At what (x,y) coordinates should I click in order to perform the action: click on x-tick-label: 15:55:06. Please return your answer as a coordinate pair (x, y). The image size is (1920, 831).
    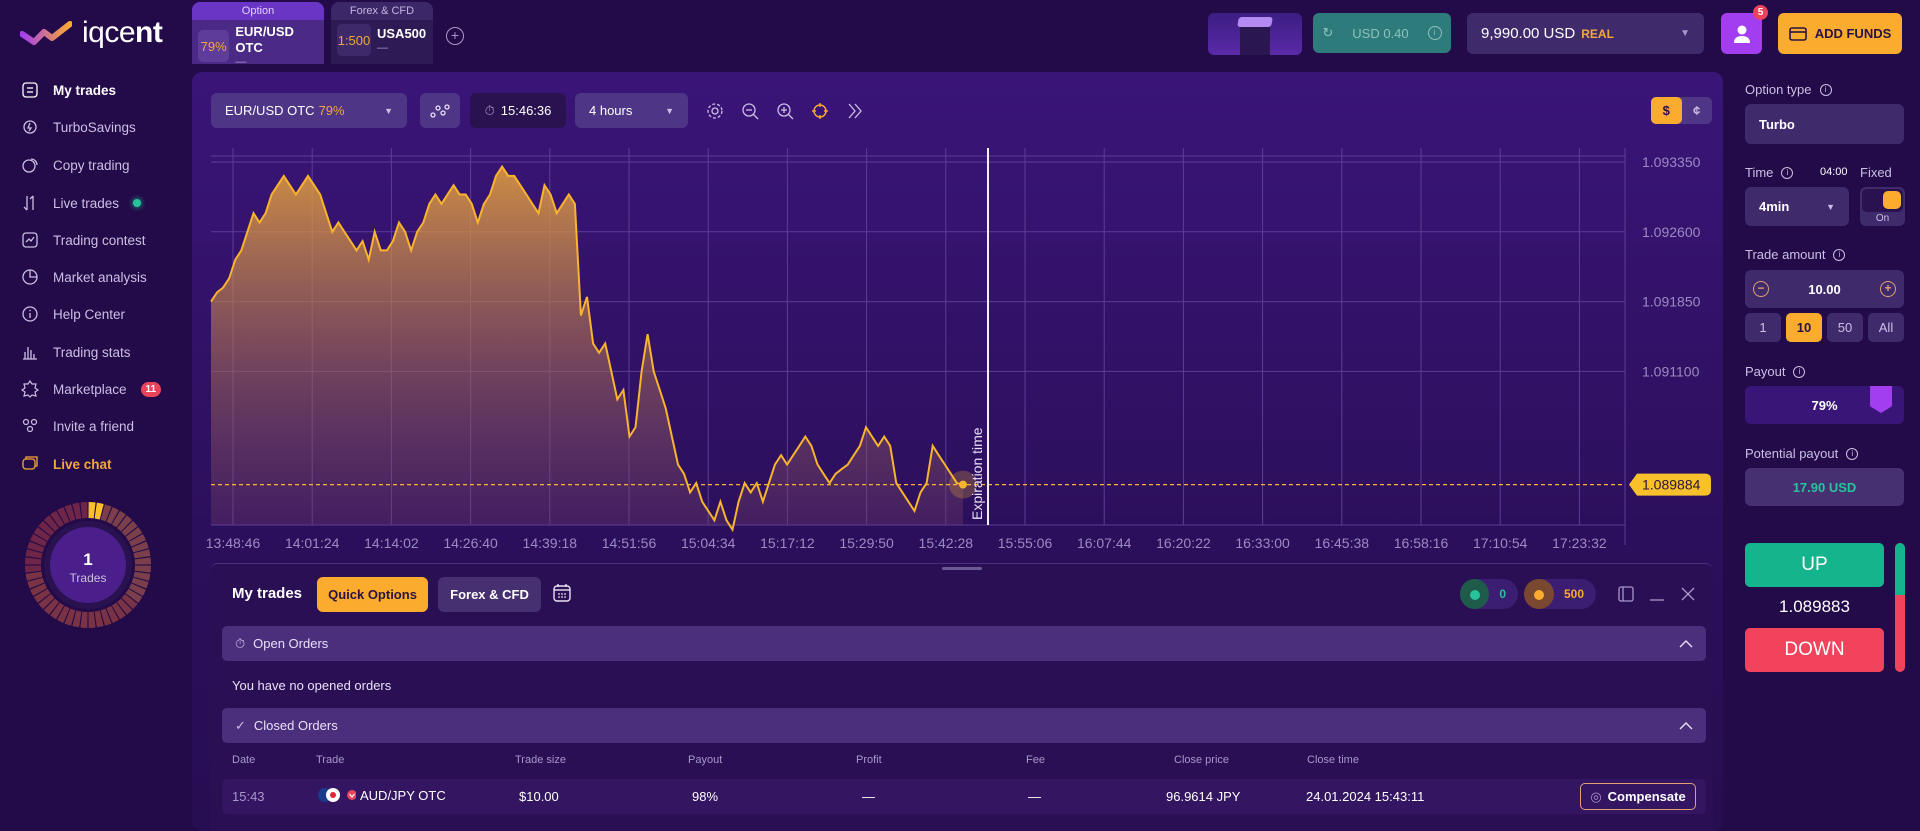
    Looking at the image, I should click on (1025, 543).